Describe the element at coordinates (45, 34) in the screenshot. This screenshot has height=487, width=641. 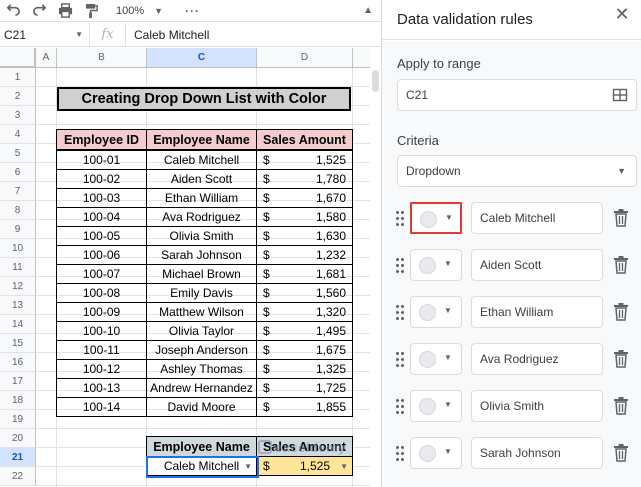
I see `name-box: C21 ▼` at that location.